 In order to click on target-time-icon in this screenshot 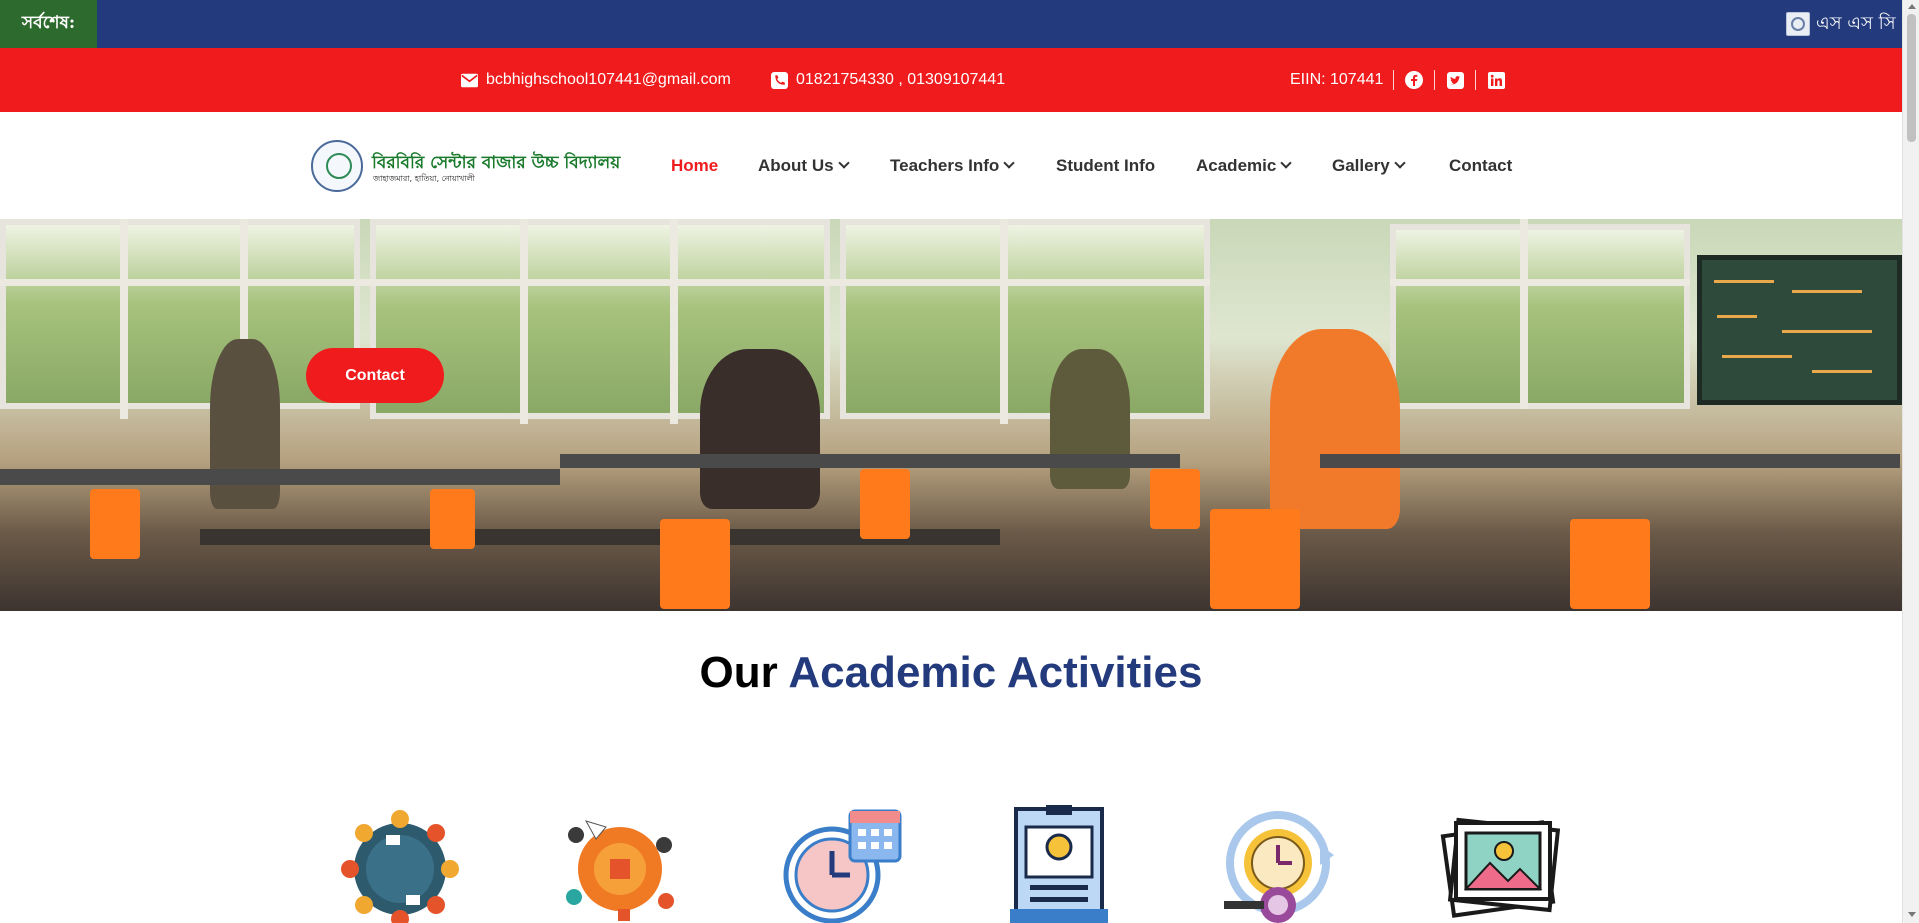, I will do `click(1281, 864)`.